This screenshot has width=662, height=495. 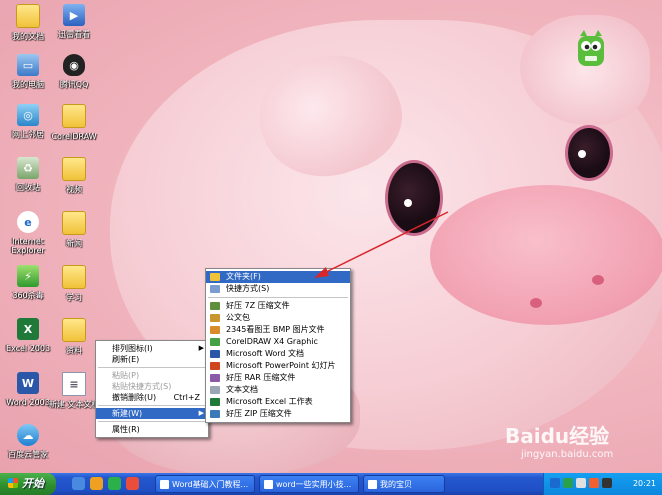 What do you see at coordinates (278, 330) in the screenshot?
I see `submenu-item-bmp: 2345看图王 BMP 图片文件` at bounding box center [278, 330].